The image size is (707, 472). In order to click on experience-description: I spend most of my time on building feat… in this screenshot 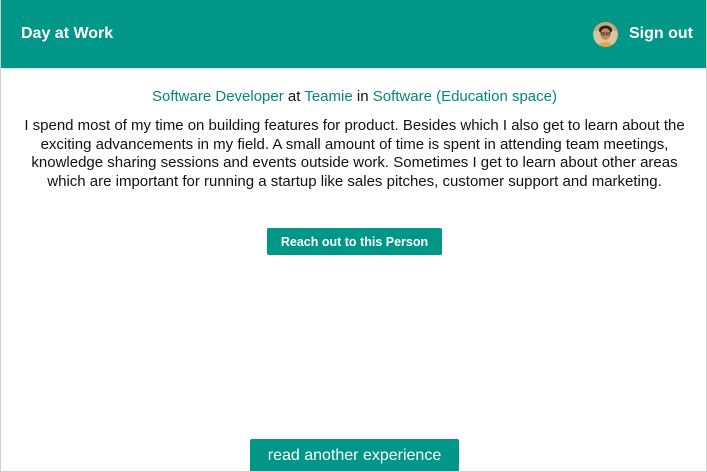, I will do `click(354, 153)`.